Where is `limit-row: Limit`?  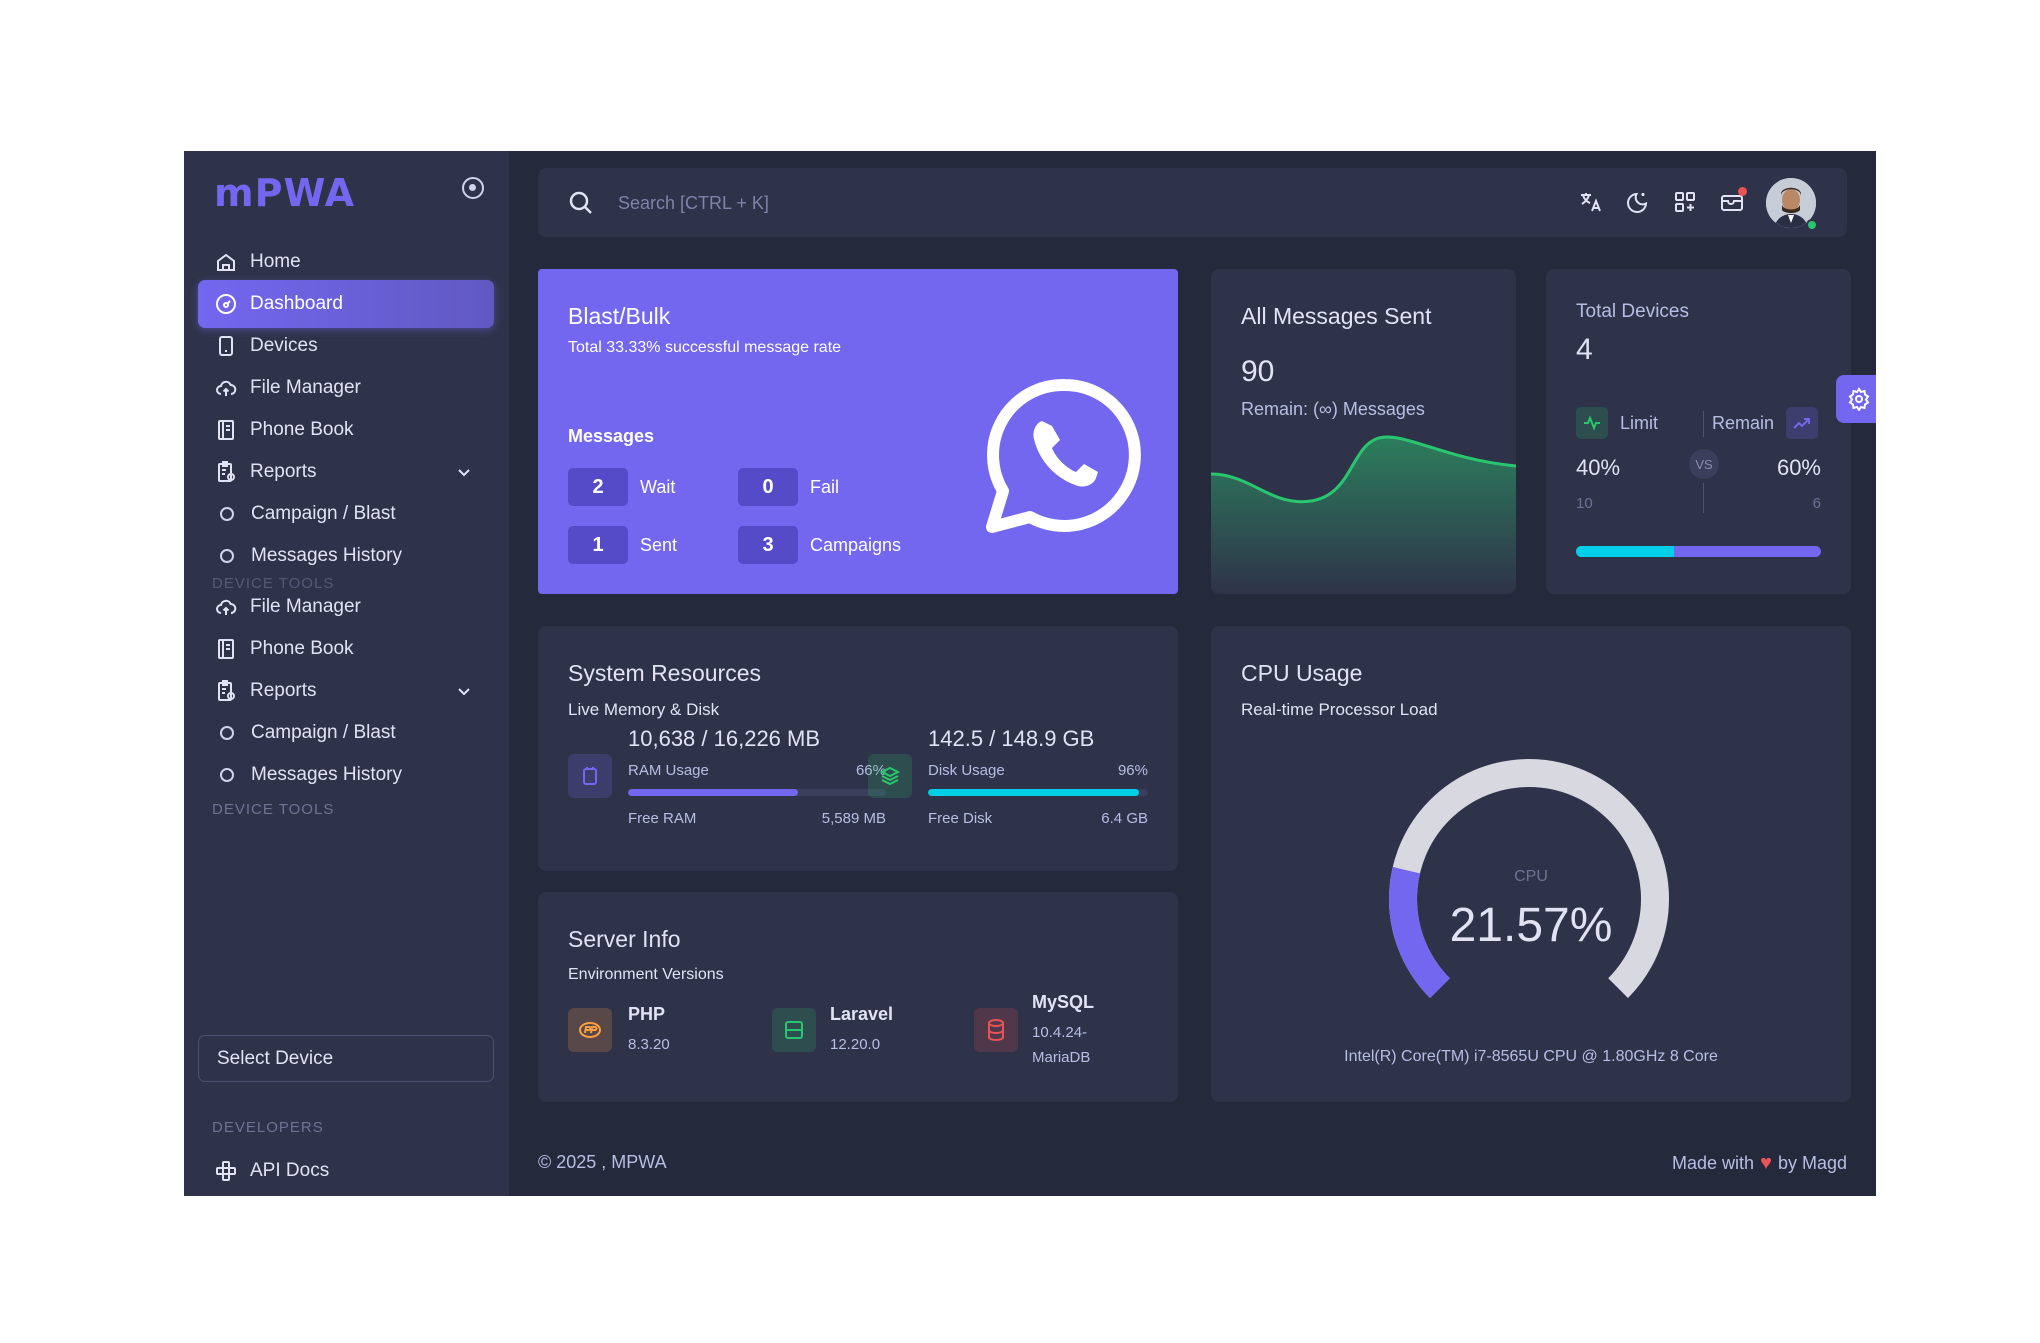 limit-row: Limit is located at coordinates (1617, 423).